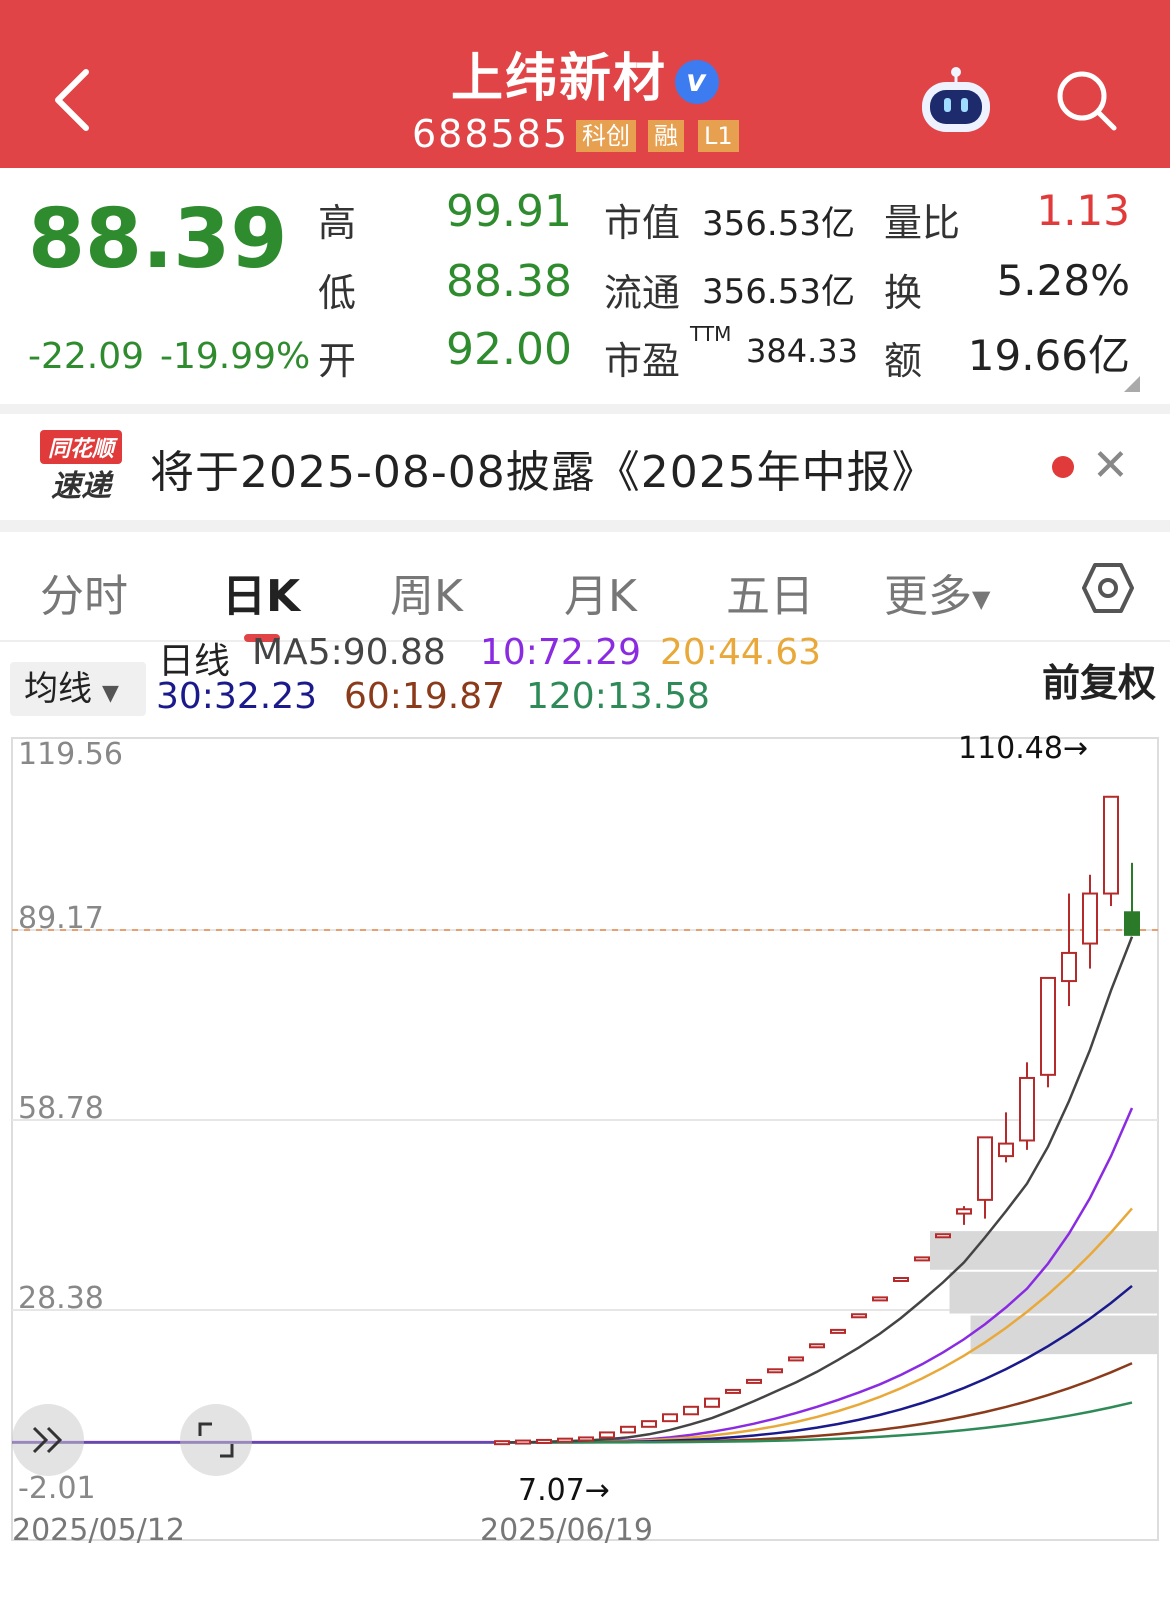 This screenshot has width=1170, height=1604. Describe the element at coordinates (697, 82) in the screenshot. I see `verified-icon: v` at that location.